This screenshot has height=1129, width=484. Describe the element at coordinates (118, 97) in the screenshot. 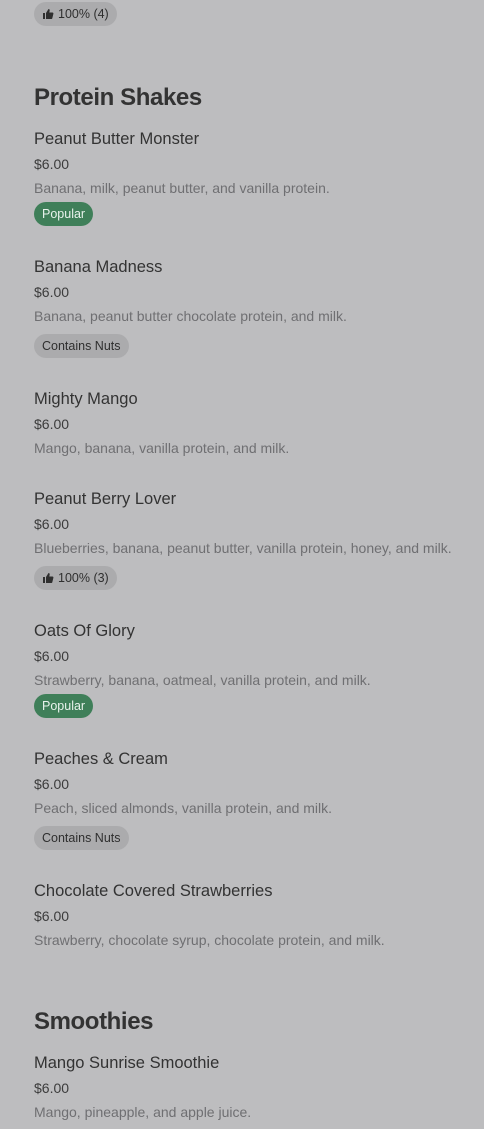

I see `section-title: Protein Shakes` at that location.